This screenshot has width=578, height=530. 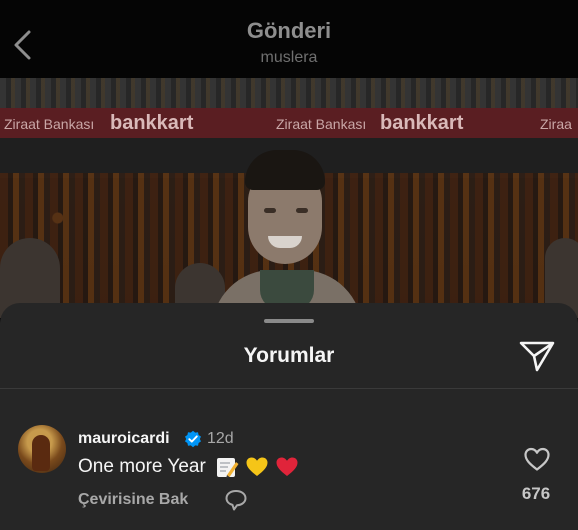 What do you see at coordinates (133, 500) in the screenshot?
I see `see-translation-link: Çevirisine Bak` at bounding box center [133, 500].